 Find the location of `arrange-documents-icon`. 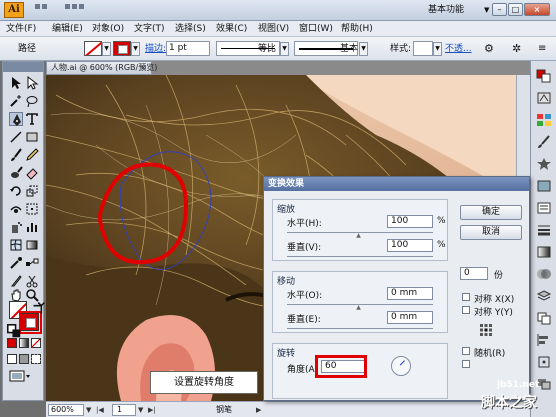

arrange-documents-icon is located at coordinates (77, 10).